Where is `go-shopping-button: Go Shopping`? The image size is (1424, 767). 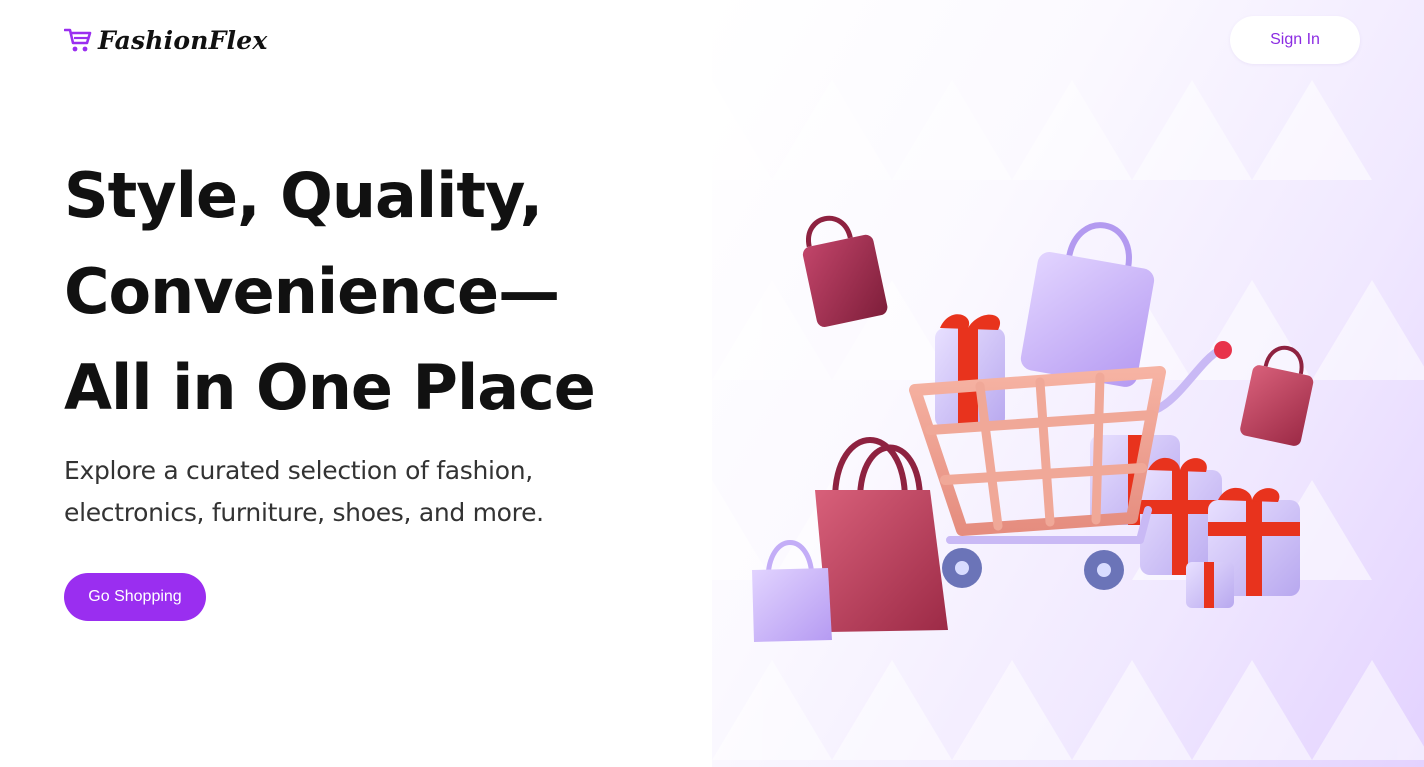 go-shopping-button: Go Shopping is located at coordinates (135, 597).